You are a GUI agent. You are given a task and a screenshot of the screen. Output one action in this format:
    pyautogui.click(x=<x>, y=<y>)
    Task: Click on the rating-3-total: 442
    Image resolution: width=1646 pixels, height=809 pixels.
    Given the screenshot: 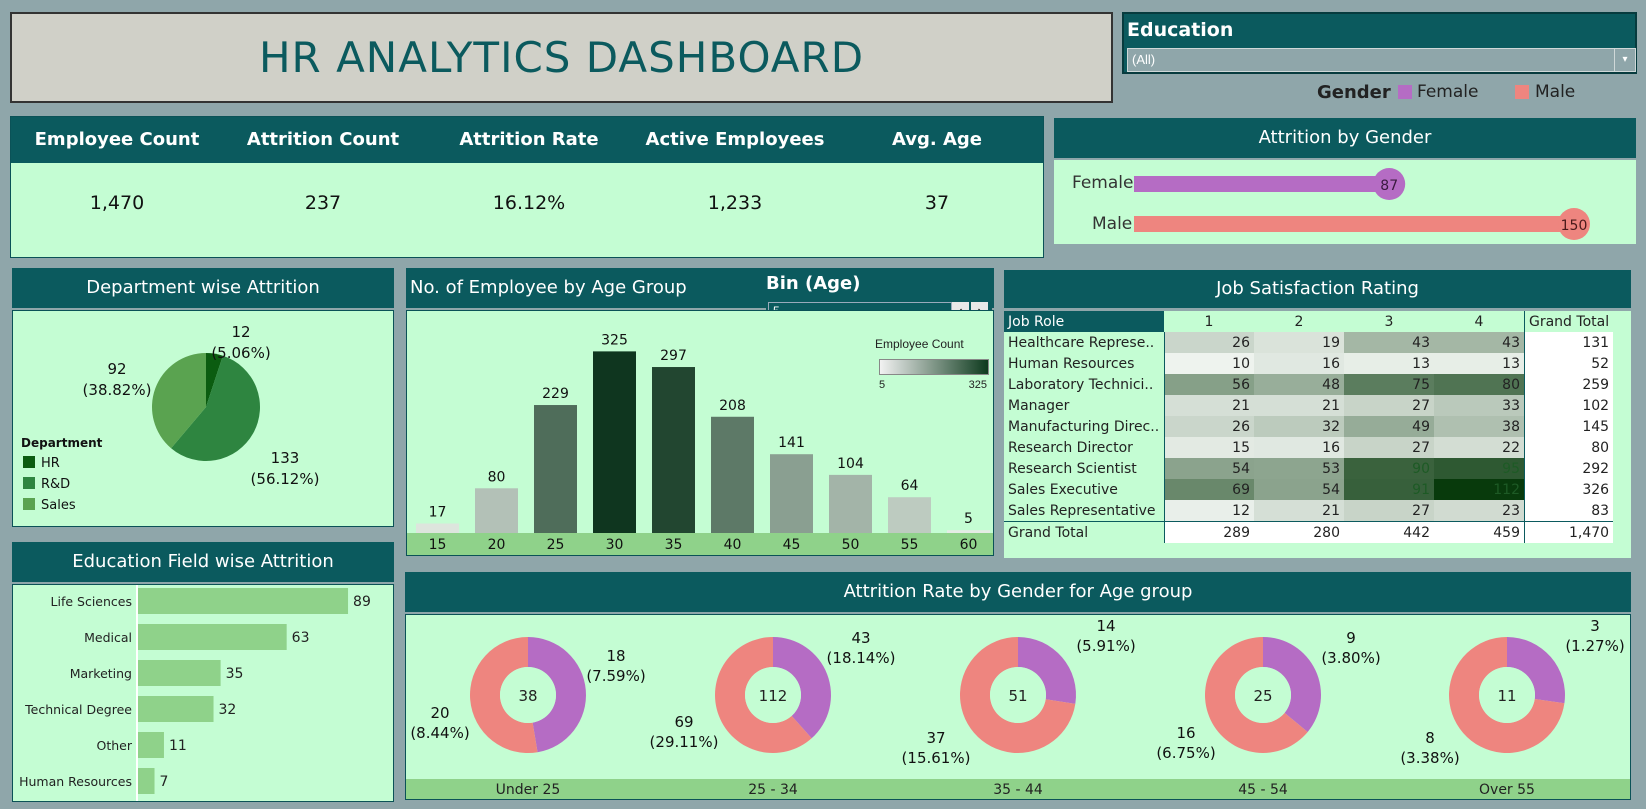 What is the action you would take?
    pyautogui.click(x=1389, y=532)
    